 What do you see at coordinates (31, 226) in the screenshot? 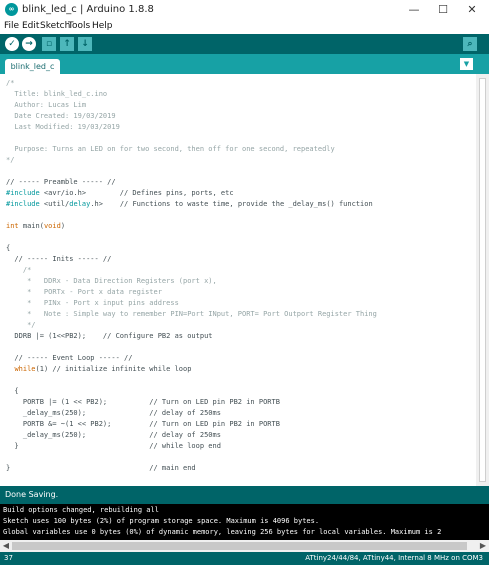
I see `code-token: main(` at bounding box center [31, 226].